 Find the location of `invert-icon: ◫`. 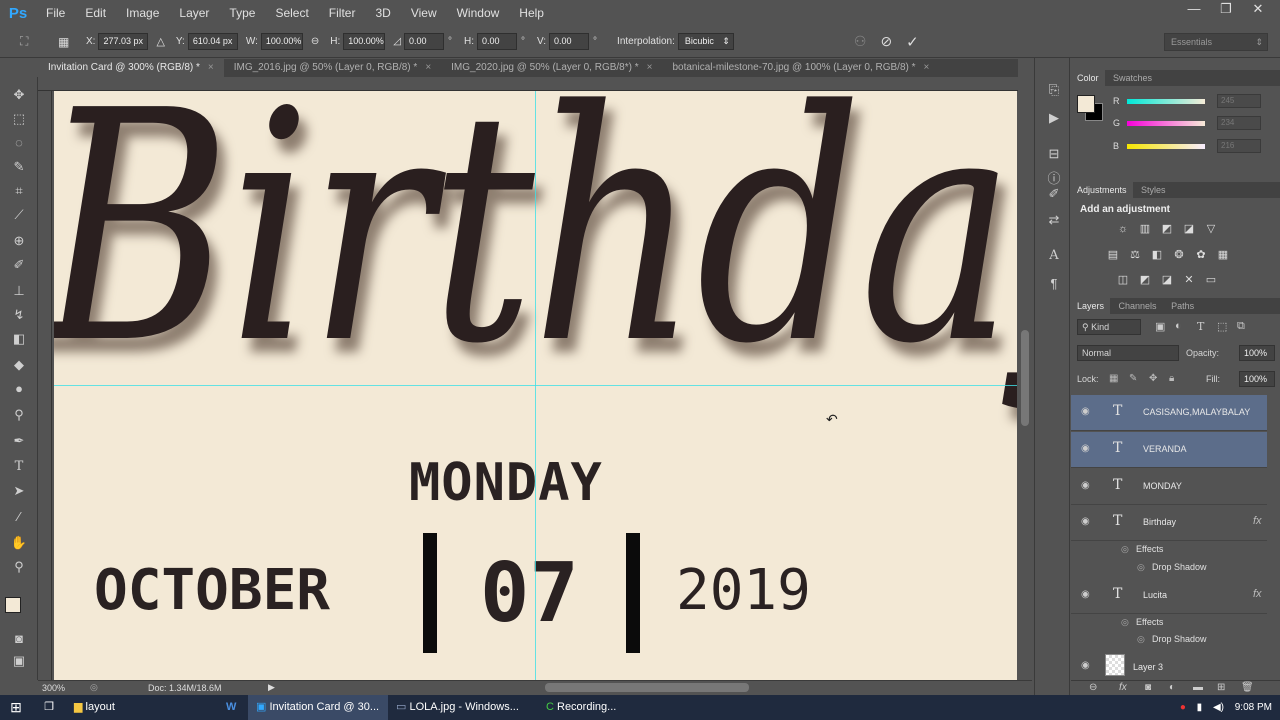

invert-icon: ◫ is located at coordinates (1123, 280).